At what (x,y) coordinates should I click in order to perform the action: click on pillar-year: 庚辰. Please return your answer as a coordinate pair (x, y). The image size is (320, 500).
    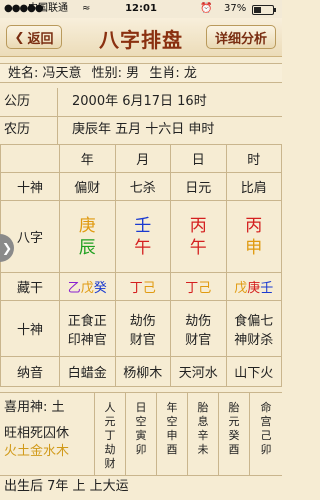
    Looking at the image, I should click on (87, 236).